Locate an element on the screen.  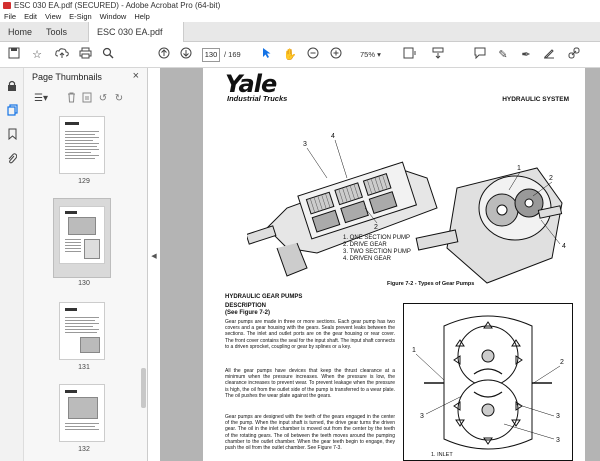
thumbnail-toolbar: ☰▾ ↺ ↻ is located at coordinates (86, 100).